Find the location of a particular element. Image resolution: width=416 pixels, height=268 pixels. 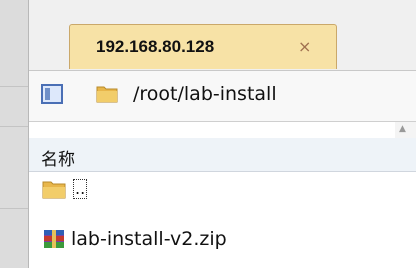

path-input: /root/lab-install is located at coordinates (205, 94).